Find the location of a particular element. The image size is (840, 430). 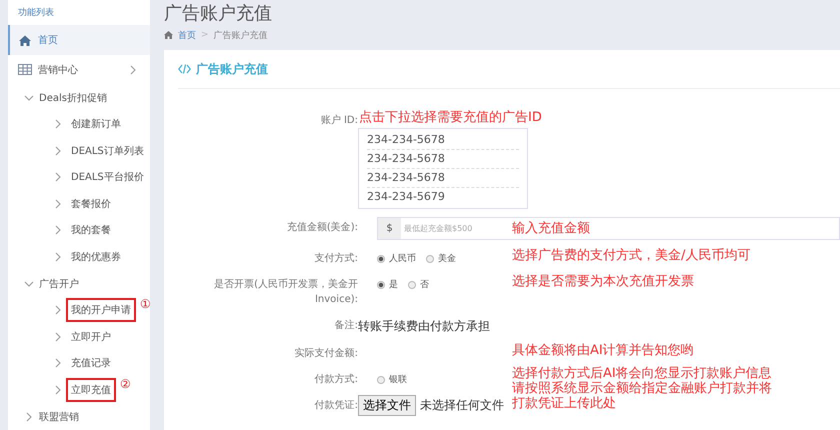

breadcrumb-current: 广告账户充值 is located at coordinates (241, 36).